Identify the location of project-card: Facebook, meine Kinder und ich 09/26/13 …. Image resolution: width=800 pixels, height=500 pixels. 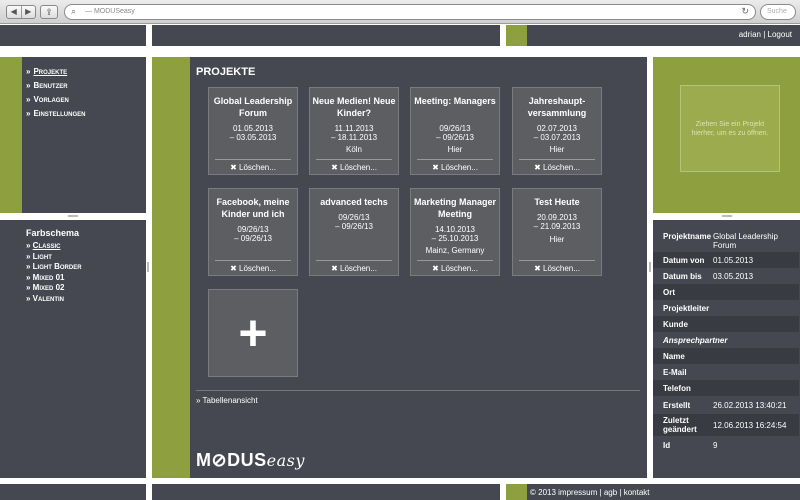
(253, 232).